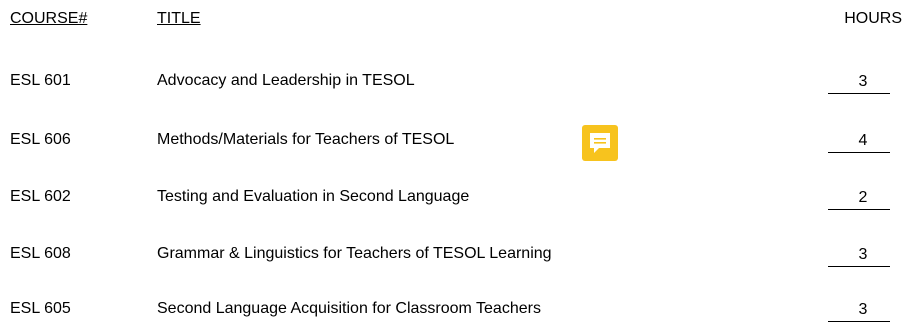 This screenshot has width=904, height=328. I want to click on comment-icon, so click(600, 143).